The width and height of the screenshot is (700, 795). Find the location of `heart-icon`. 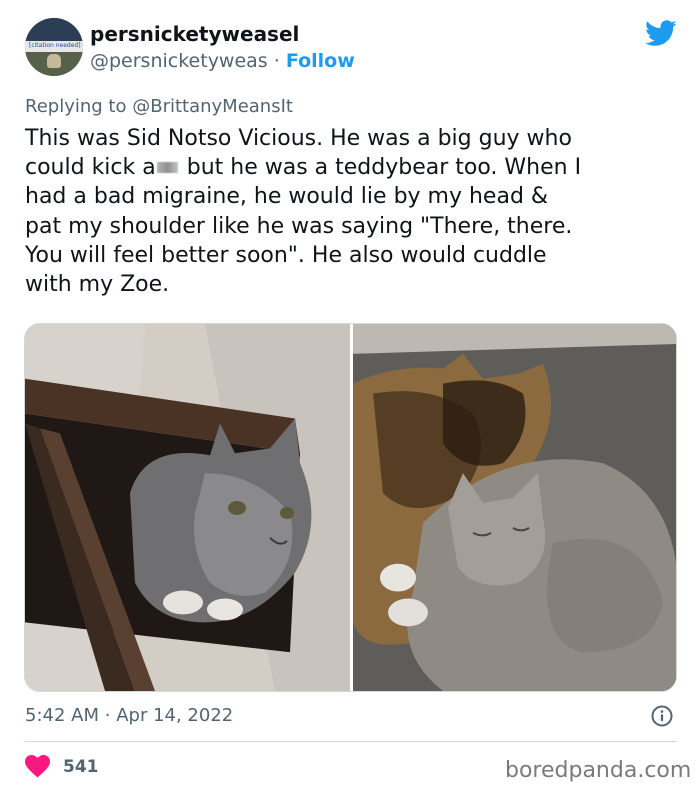

heart-icon is located at coordinates (37, 766).